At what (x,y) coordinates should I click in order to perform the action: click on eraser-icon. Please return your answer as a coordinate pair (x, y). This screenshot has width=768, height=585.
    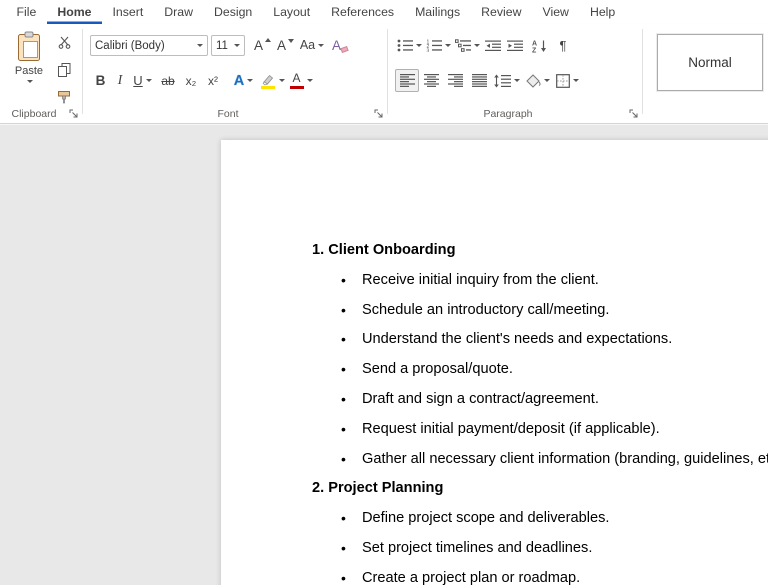
    Looking at the image, I should click on (344, 49).